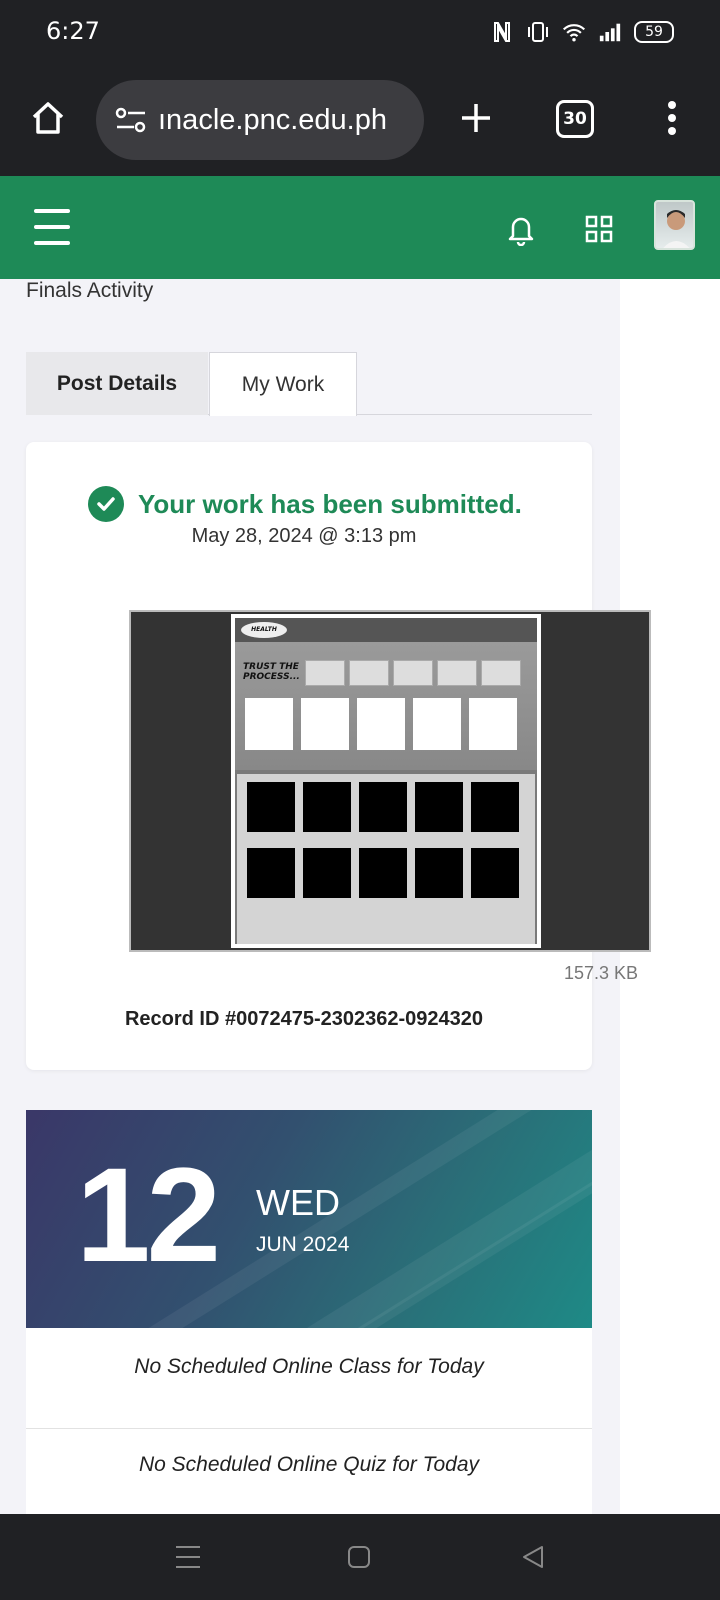  I want to click on status-icons: 59, so click(582, 32).